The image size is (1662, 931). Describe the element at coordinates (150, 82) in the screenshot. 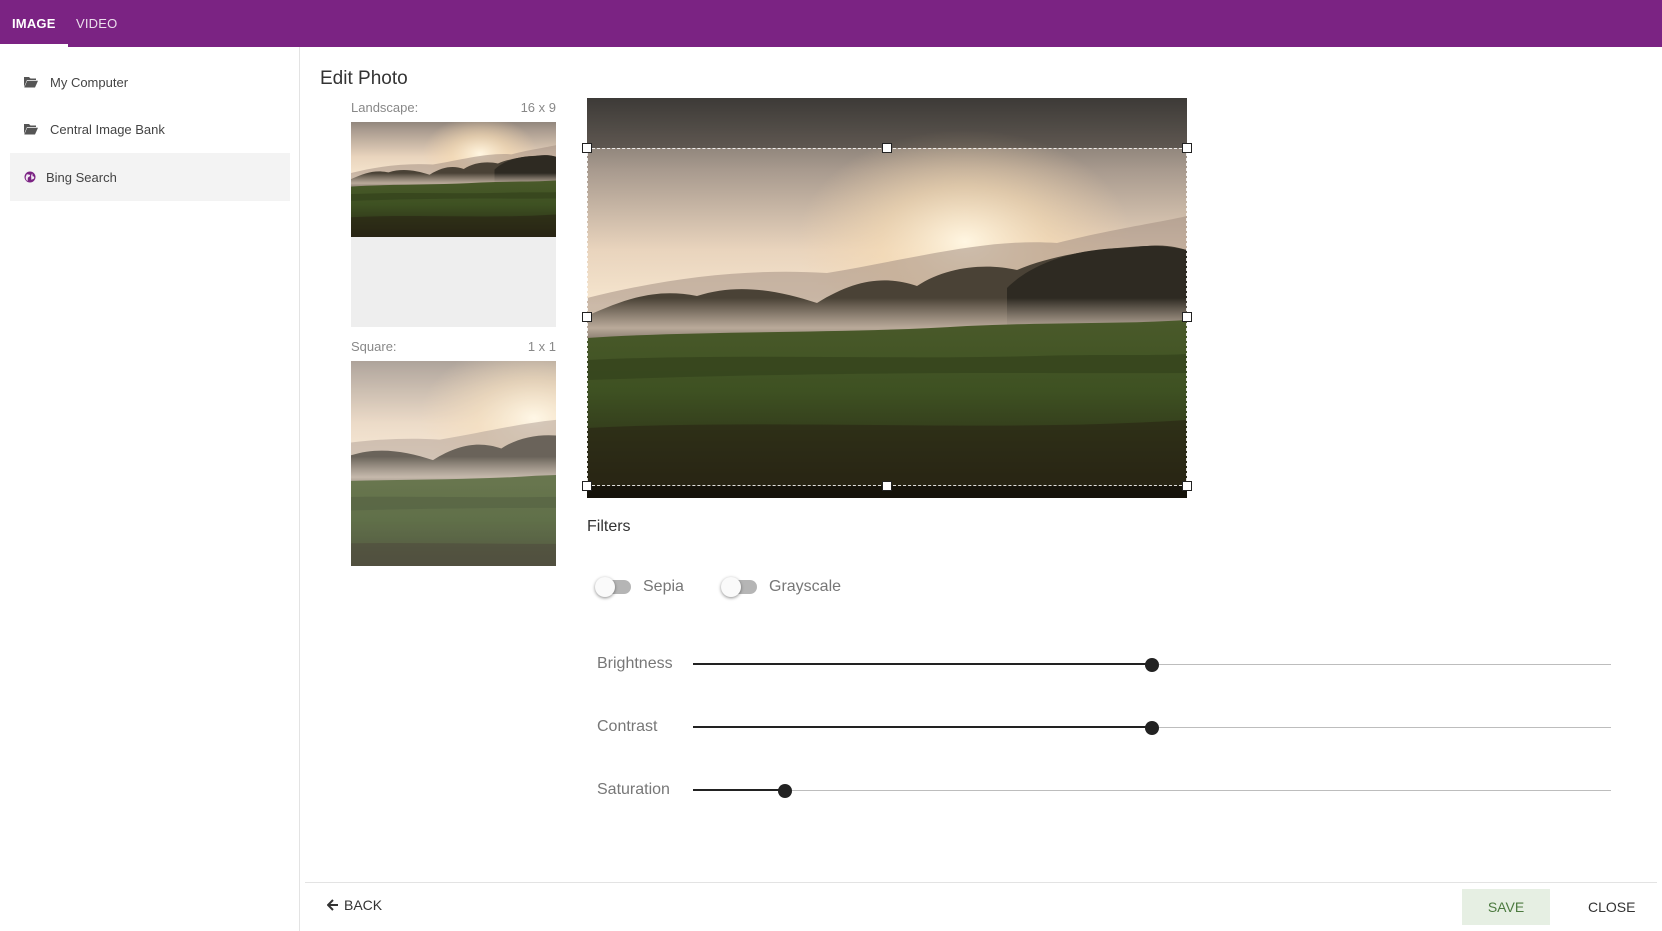

I see `sidebar-item-my-computer: My Computer` at that location.